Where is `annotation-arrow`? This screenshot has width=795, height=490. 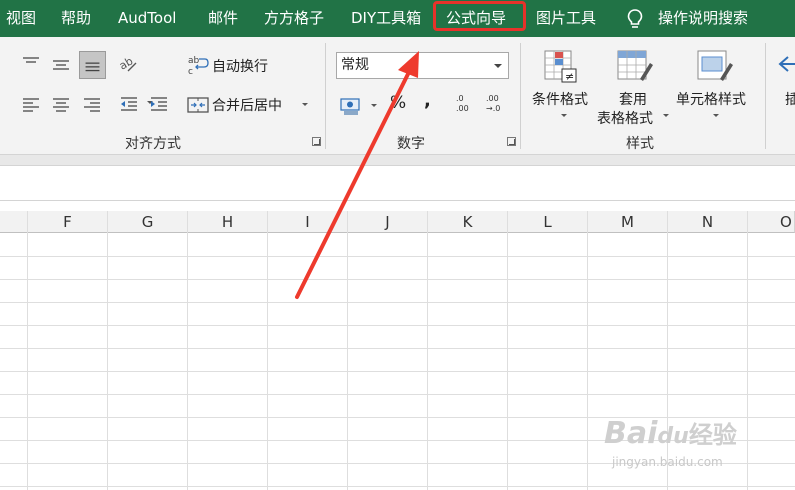
annotation-arrow is located at coordinates (357, 175).